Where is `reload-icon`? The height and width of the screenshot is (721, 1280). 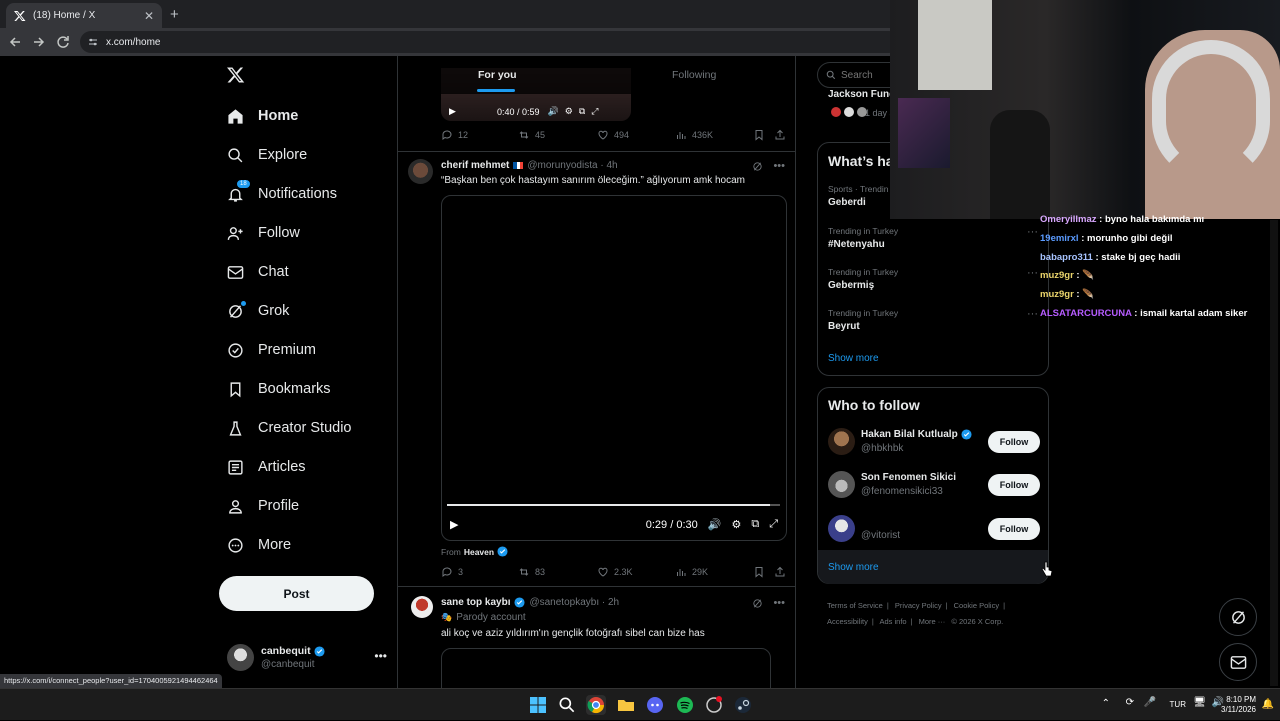 reload-icon is located at coordinates (63, 42).